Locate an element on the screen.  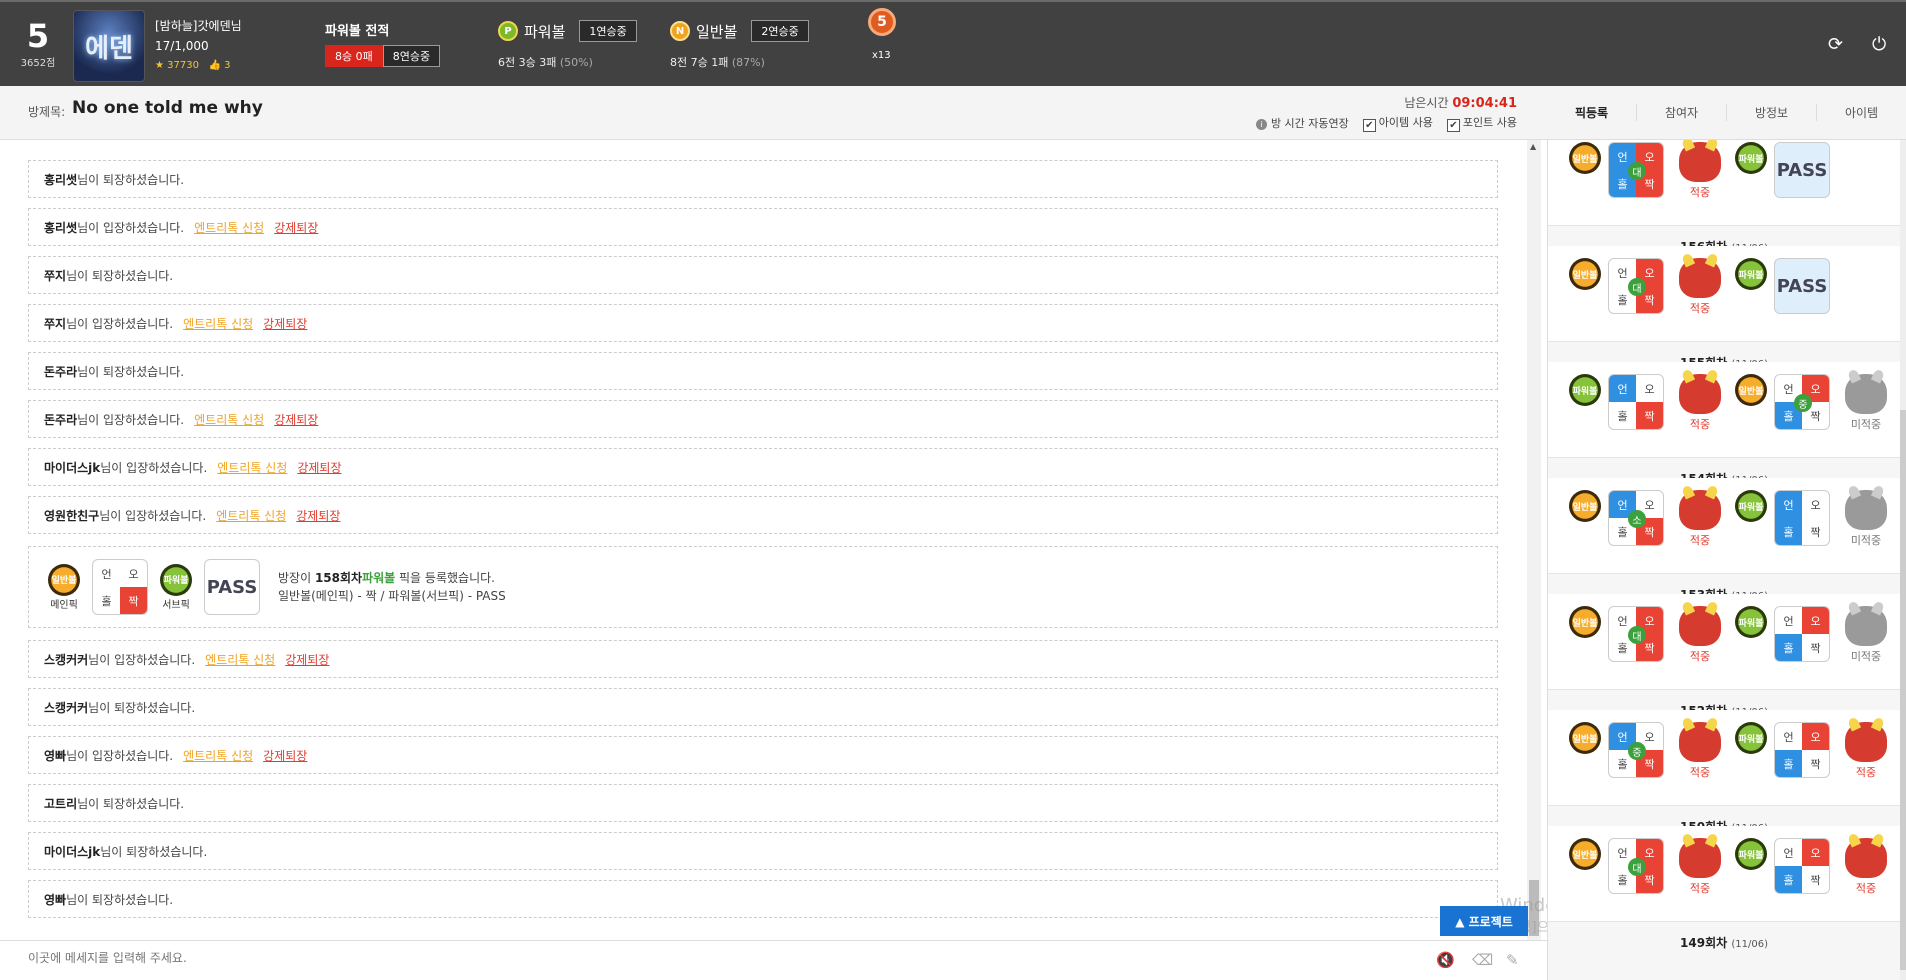
history-entry: 파워볼 언 오 홀 짝 적중 일반볼 언 오 홀 짝 중 미적중 is located at coordinates (1724, 410).